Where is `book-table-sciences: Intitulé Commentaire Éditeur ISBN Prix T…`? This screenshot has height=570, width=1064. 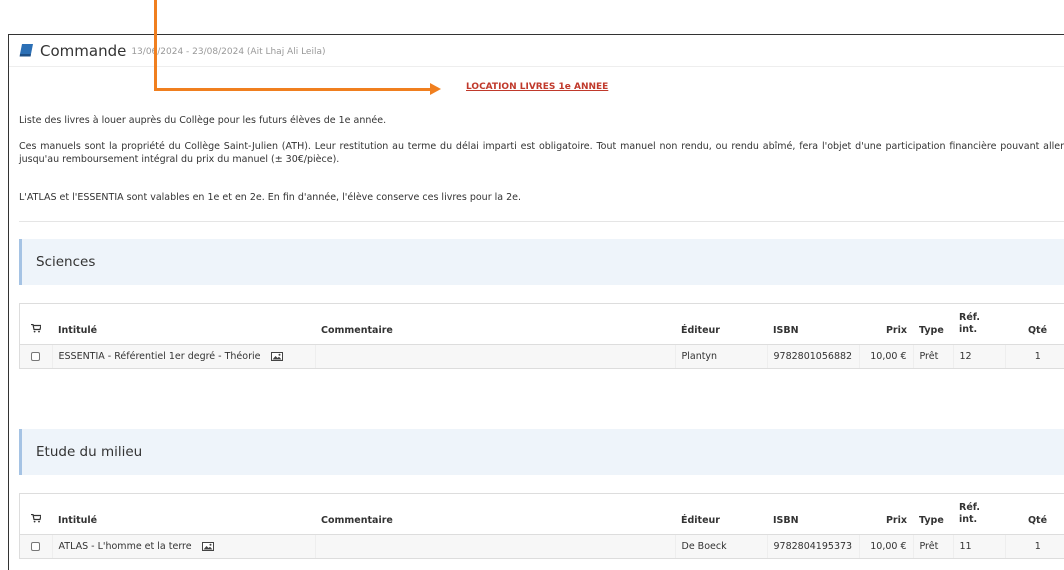
book-table-sciences: Intitulé Commentaire Éditeur ISBN Prix T… is located at coordinates (541, 336).